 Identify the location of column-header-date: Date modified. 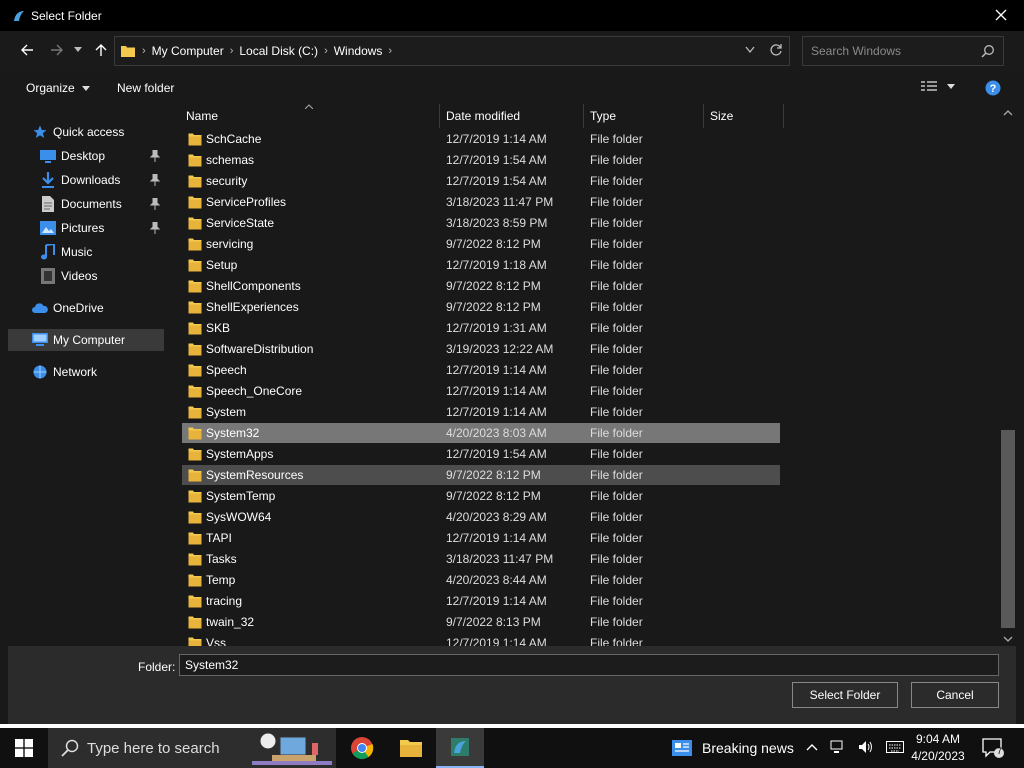
(512, 116).